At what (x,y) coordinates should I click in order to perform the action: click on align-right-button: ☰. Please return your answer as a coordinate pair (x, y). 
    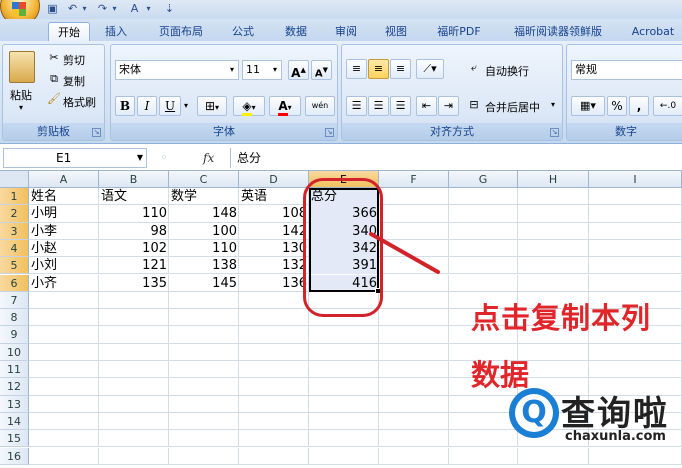
    Looking at the image, I should click on (400, 106).